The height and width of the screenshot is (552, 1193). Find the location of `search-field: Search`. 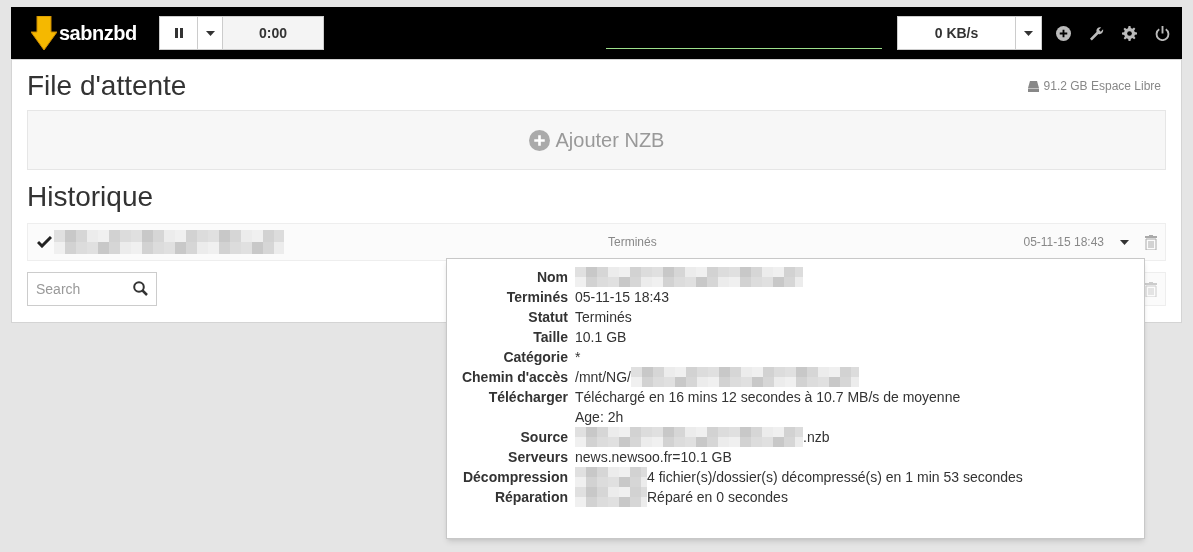

search-field: Search is located at coordinates (92, 289).